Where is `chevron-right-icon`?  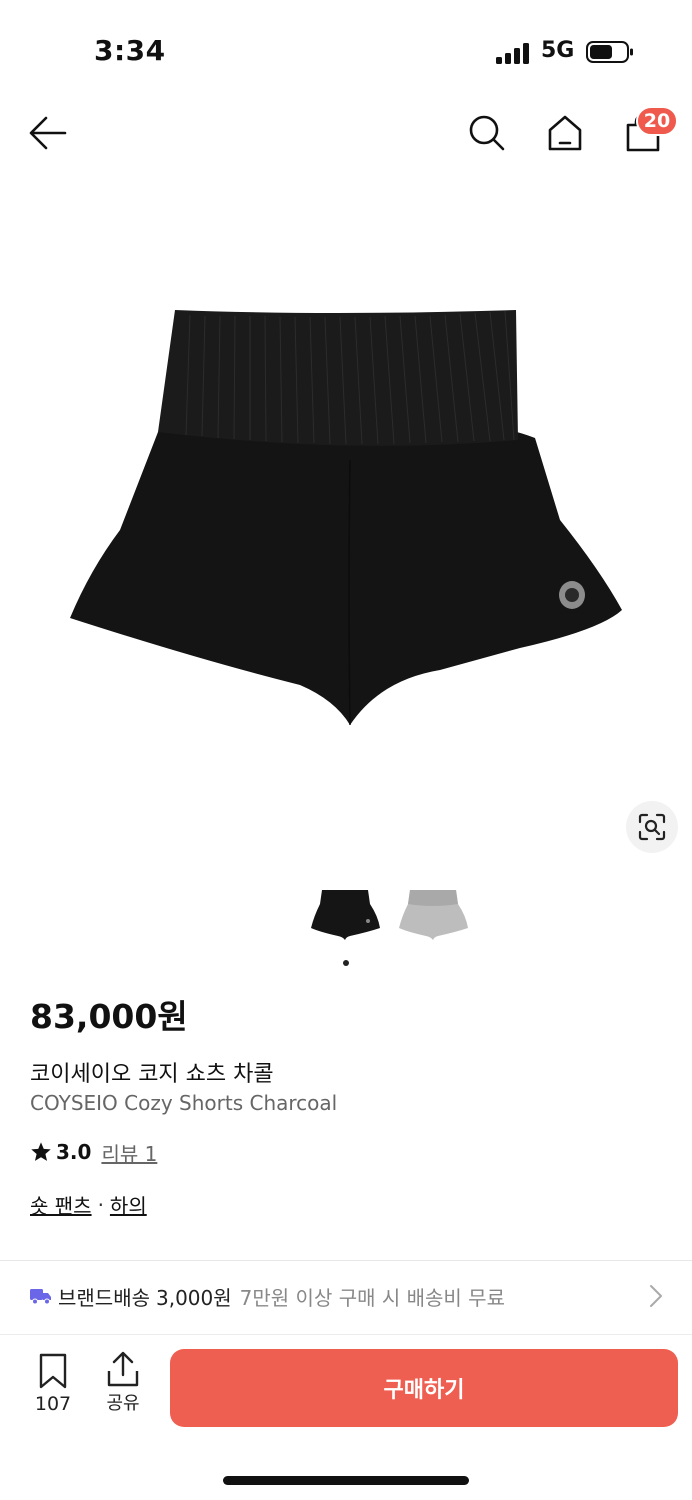
chevron-right-icon is located at coordinates (656, 1296).